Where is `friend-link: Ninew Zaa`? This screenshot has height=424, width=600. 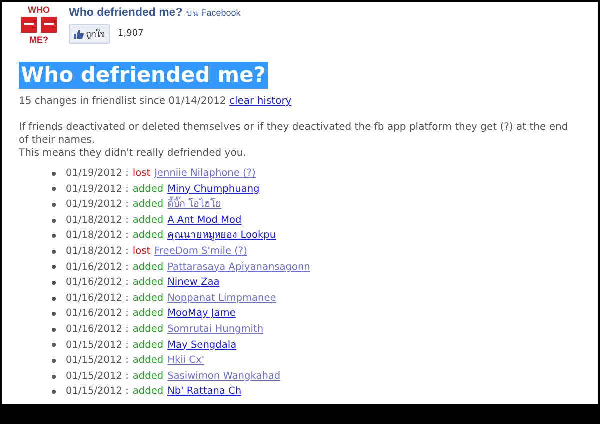
friend-link: Ninew Zaa is located at coordinates (194, 283).